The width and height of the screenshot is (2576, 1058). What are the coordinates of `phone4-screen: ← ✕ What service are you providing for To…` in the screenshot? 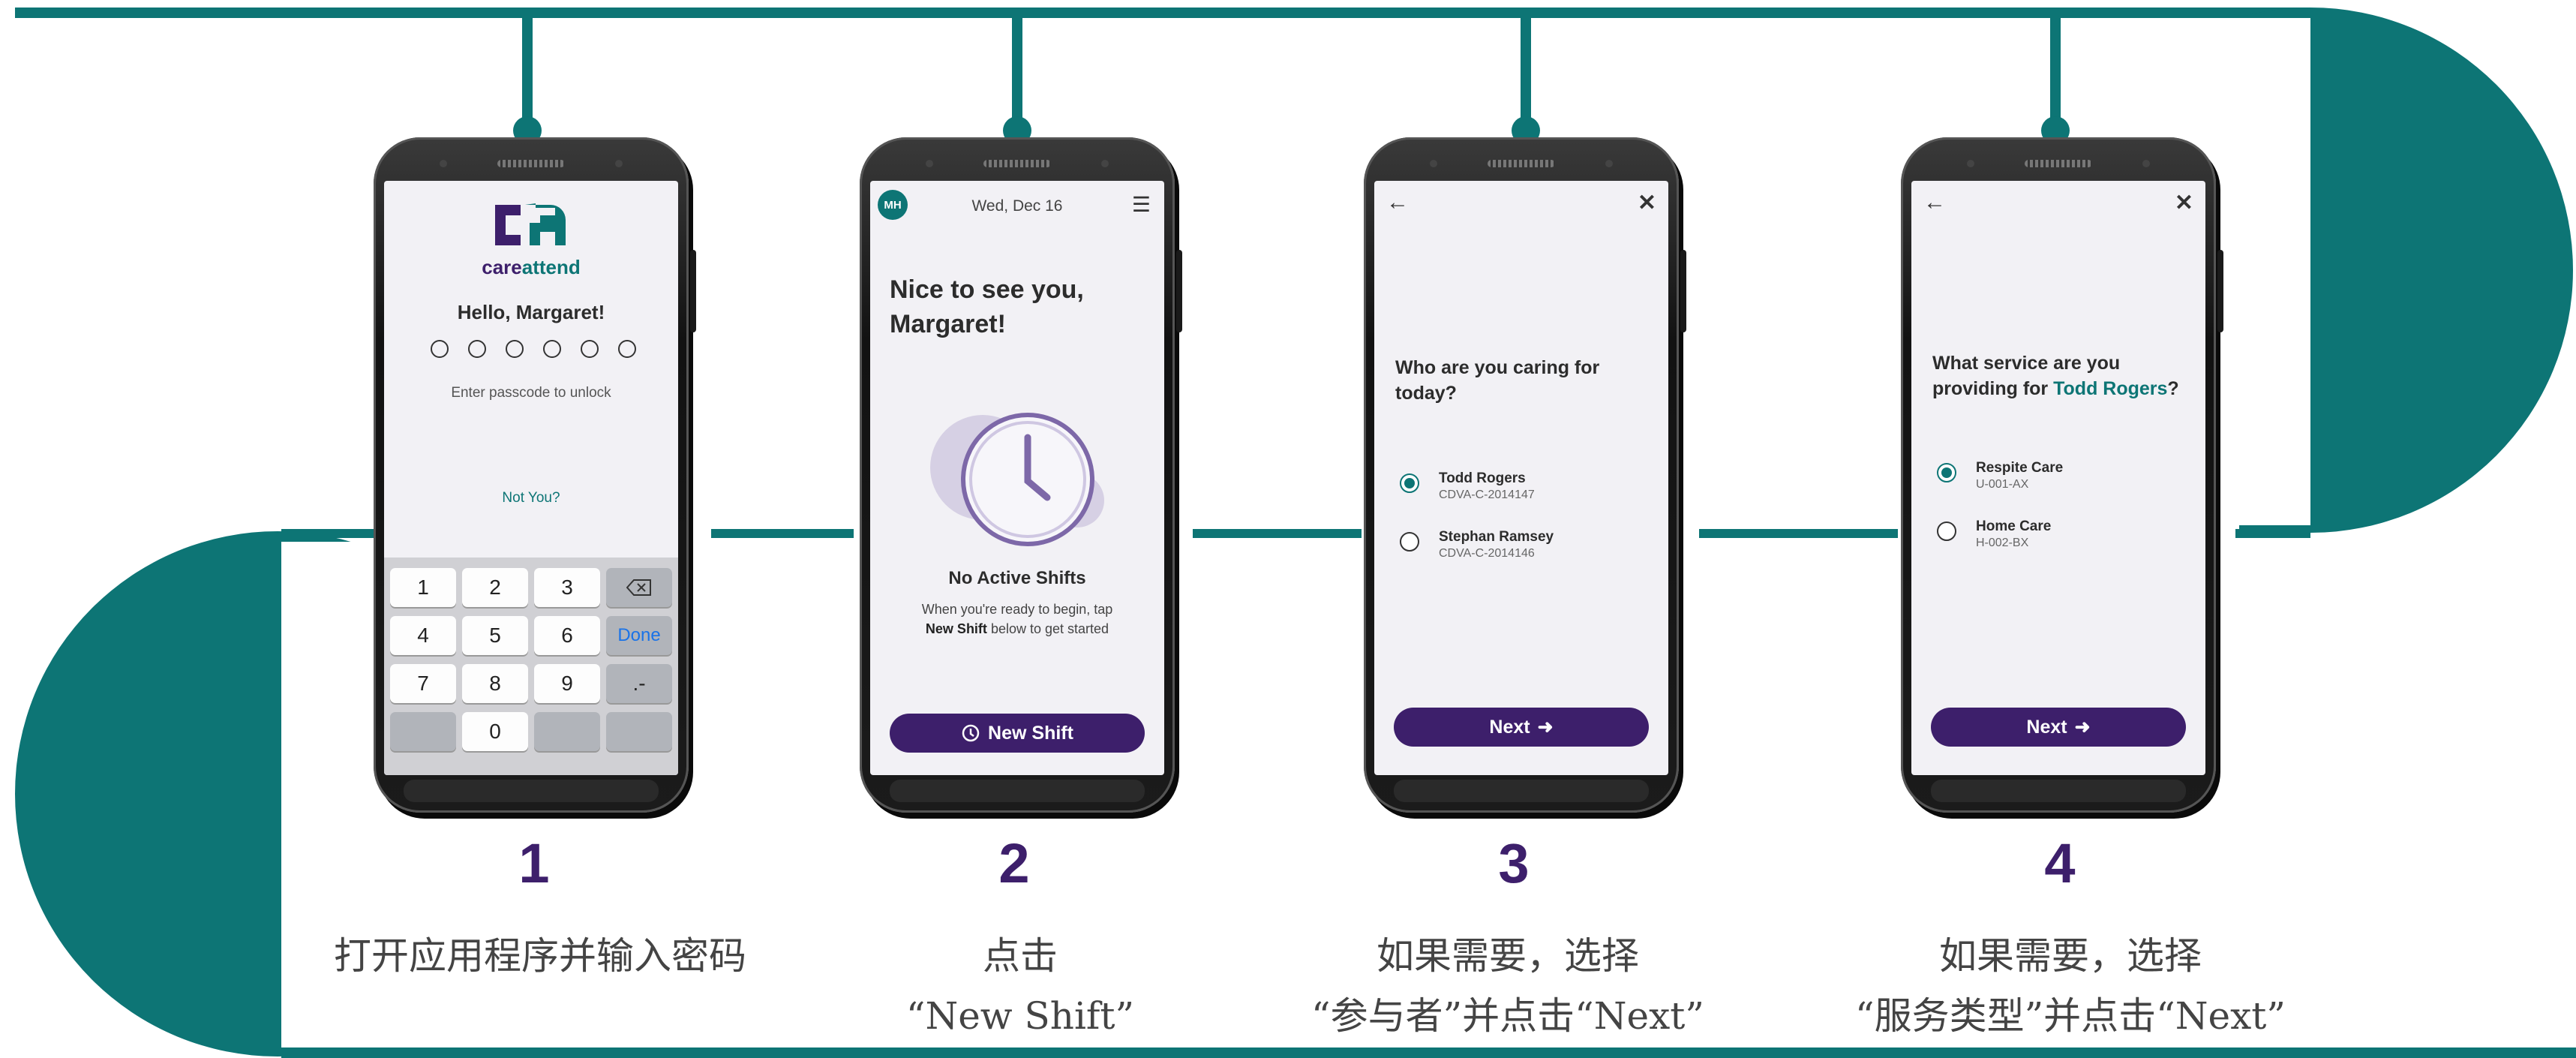 It's located at (2058, 478).